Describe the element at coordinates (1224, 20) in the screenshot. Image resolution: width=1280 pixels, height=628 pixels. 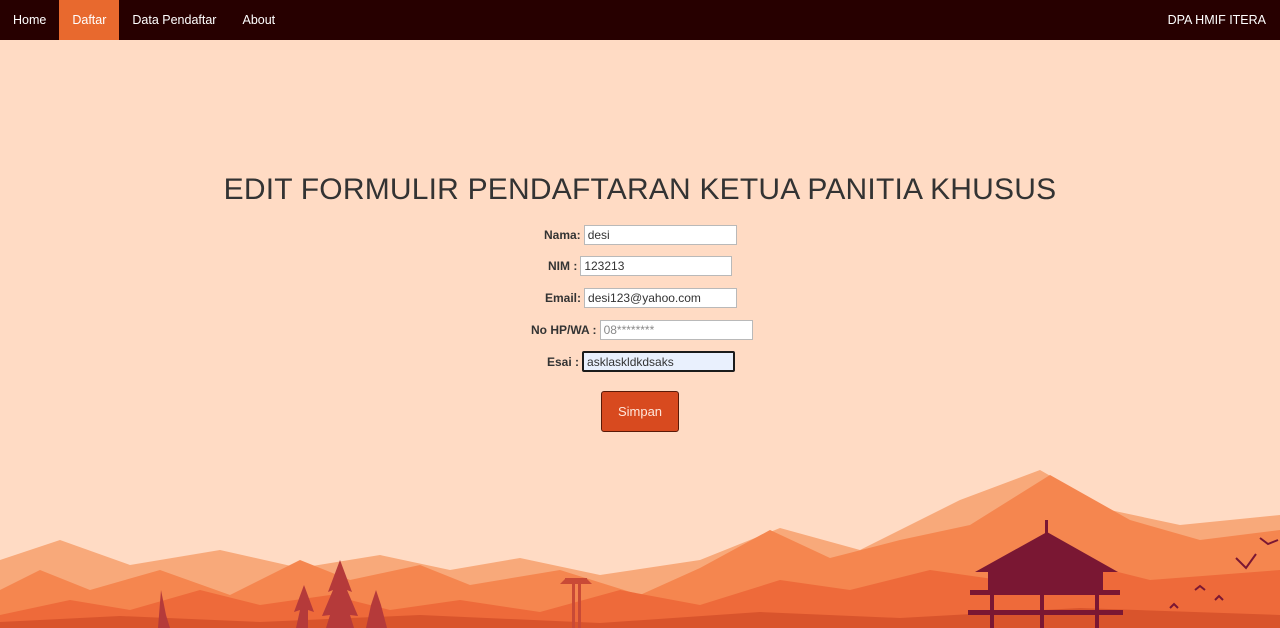
I see `brand-name: DPA HMIF ITERA` at that location.